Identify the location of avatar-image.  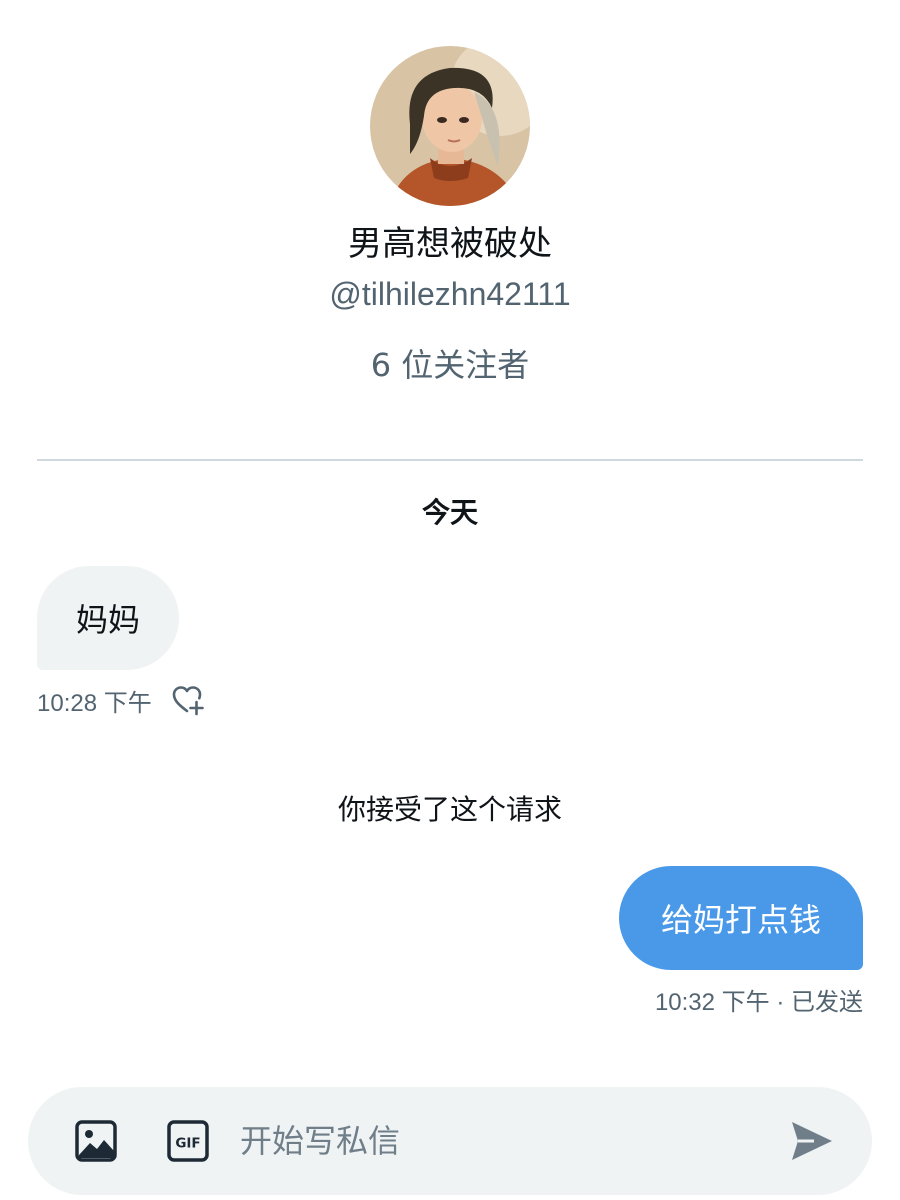
(450, 126).